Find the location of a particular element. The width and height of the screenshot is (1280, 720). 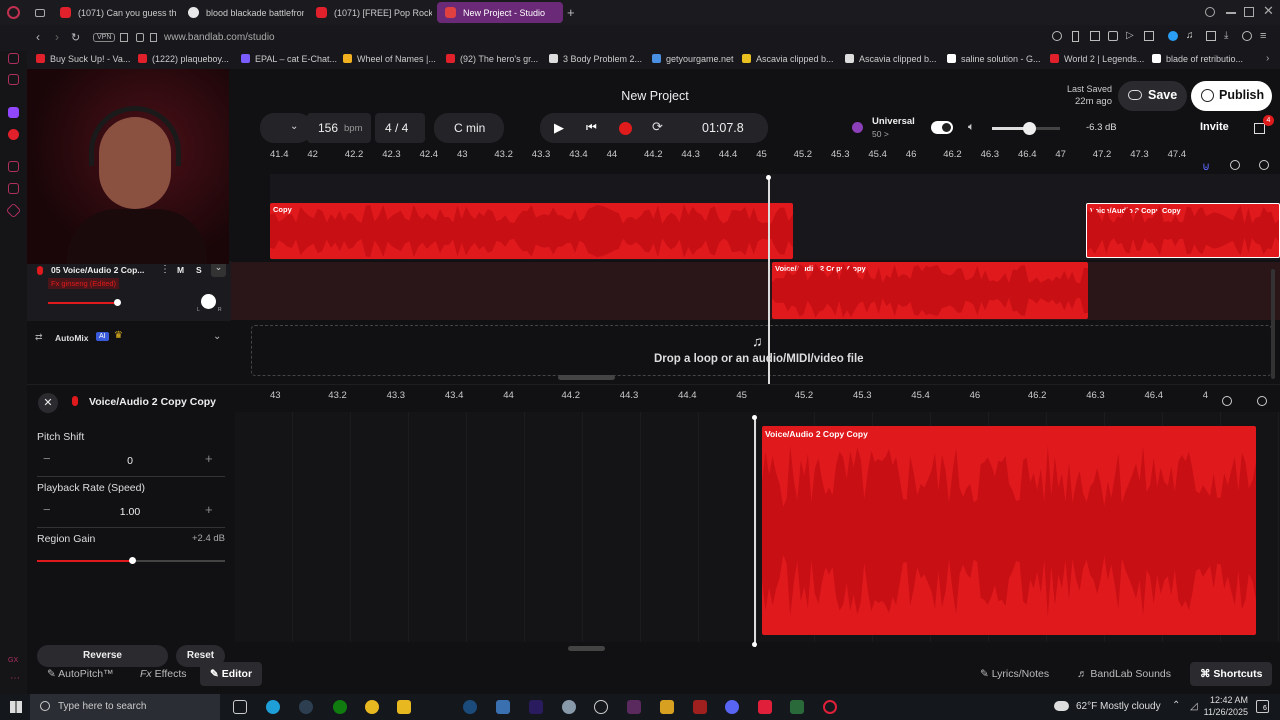

close-window-button: ✕ is located at coordinates (1268, 11).